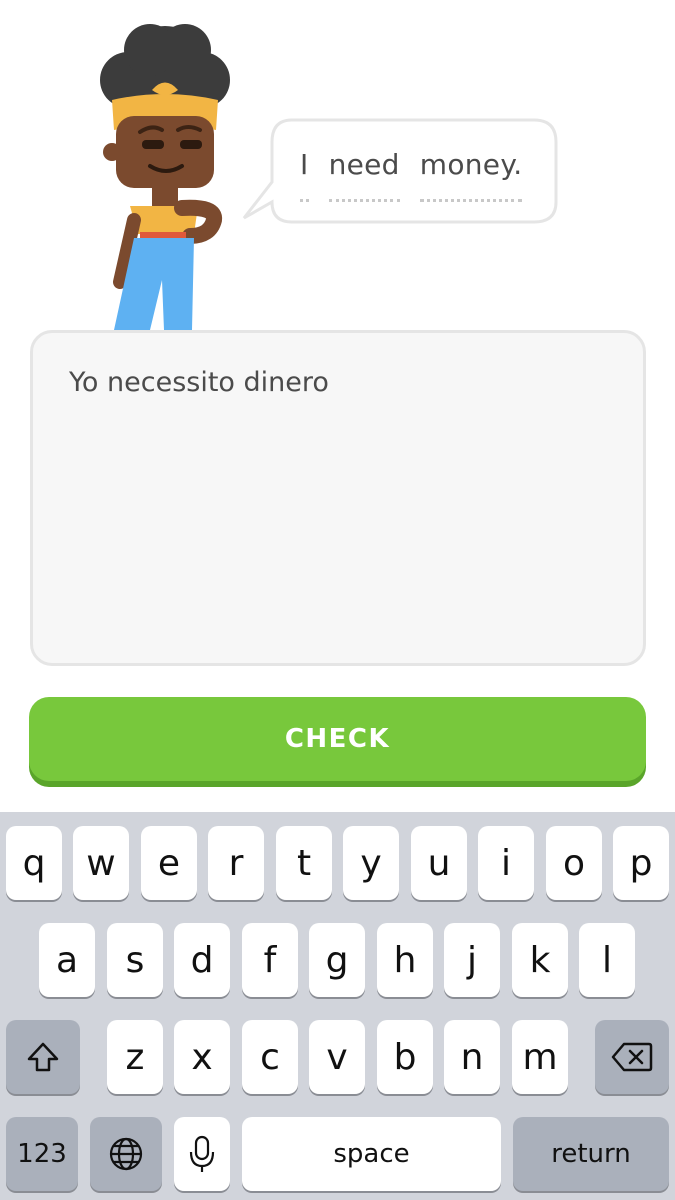  I want to click on microphone-icon, so click(202, 1153).